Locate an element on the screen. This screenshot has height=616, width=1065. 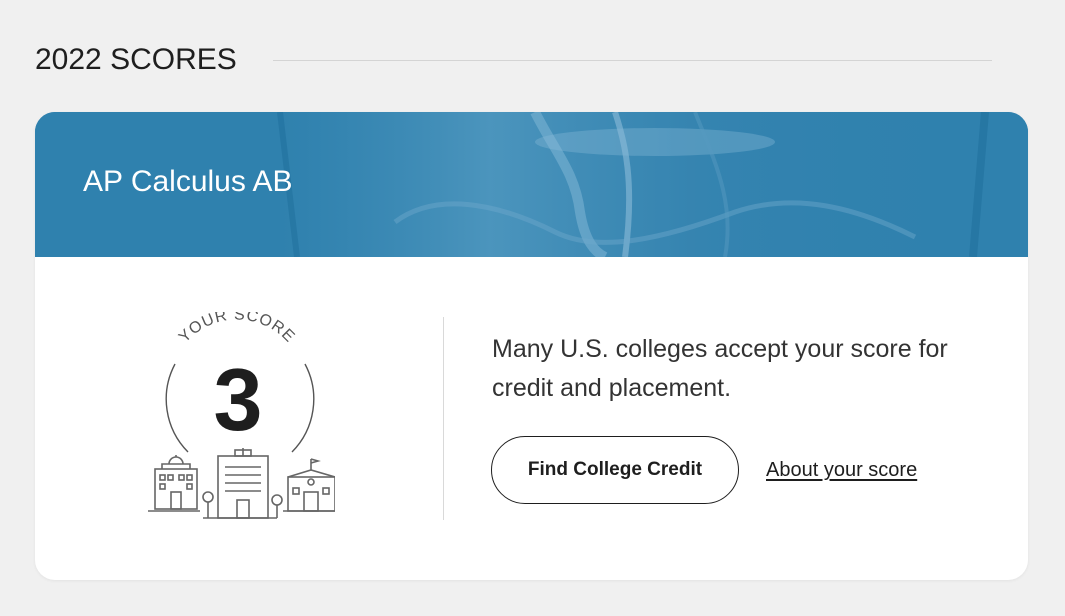
section-divider is located at coordinates (632, 60).